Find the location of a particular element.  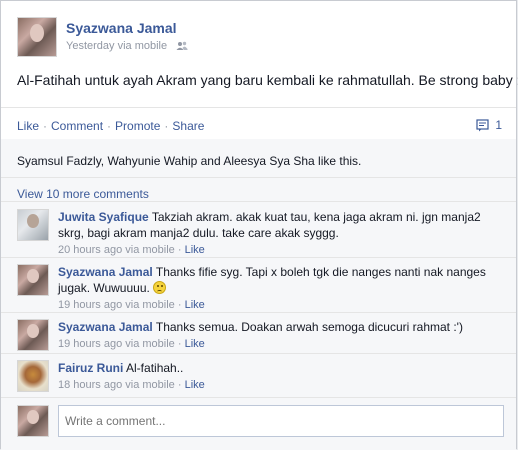

story-meta: Yesterday via mobile is located at coordinates (127, 47).